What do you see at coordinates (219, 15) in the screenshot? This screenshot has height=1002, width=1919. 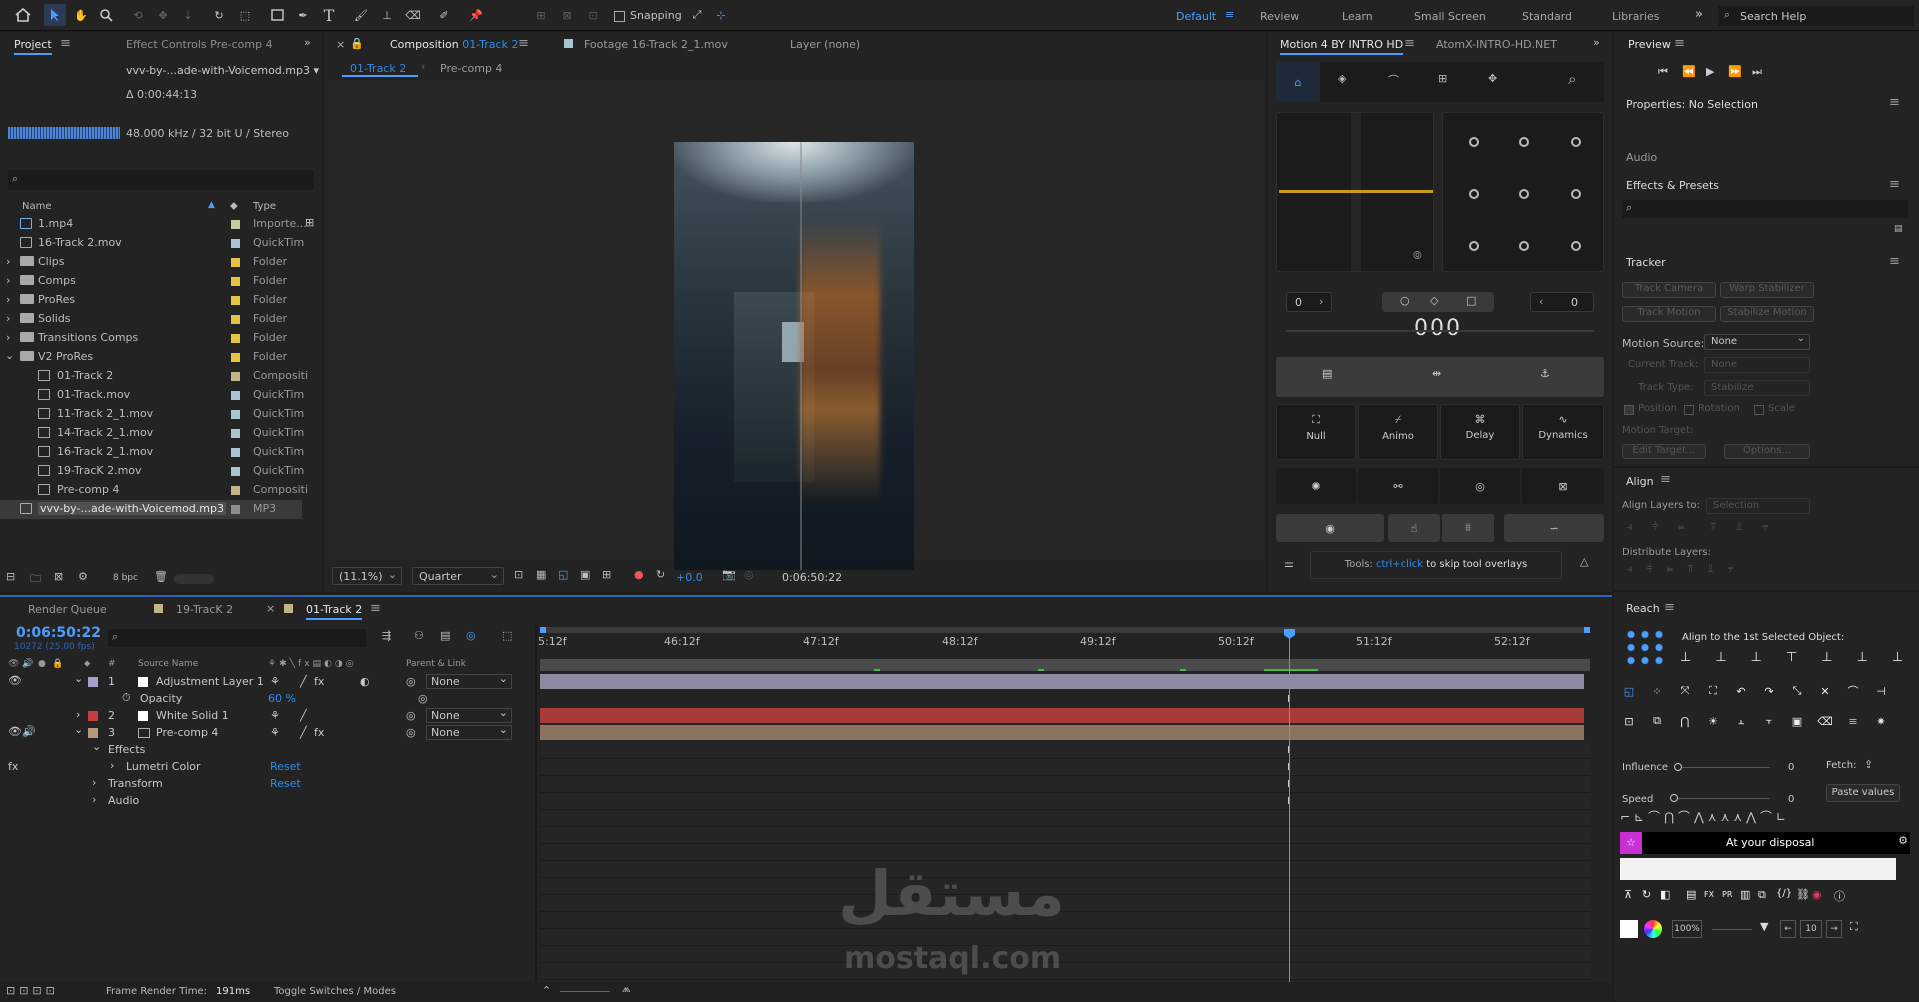 I see `rotation-tool-icon: ↻` at bounding box center [219, 15].